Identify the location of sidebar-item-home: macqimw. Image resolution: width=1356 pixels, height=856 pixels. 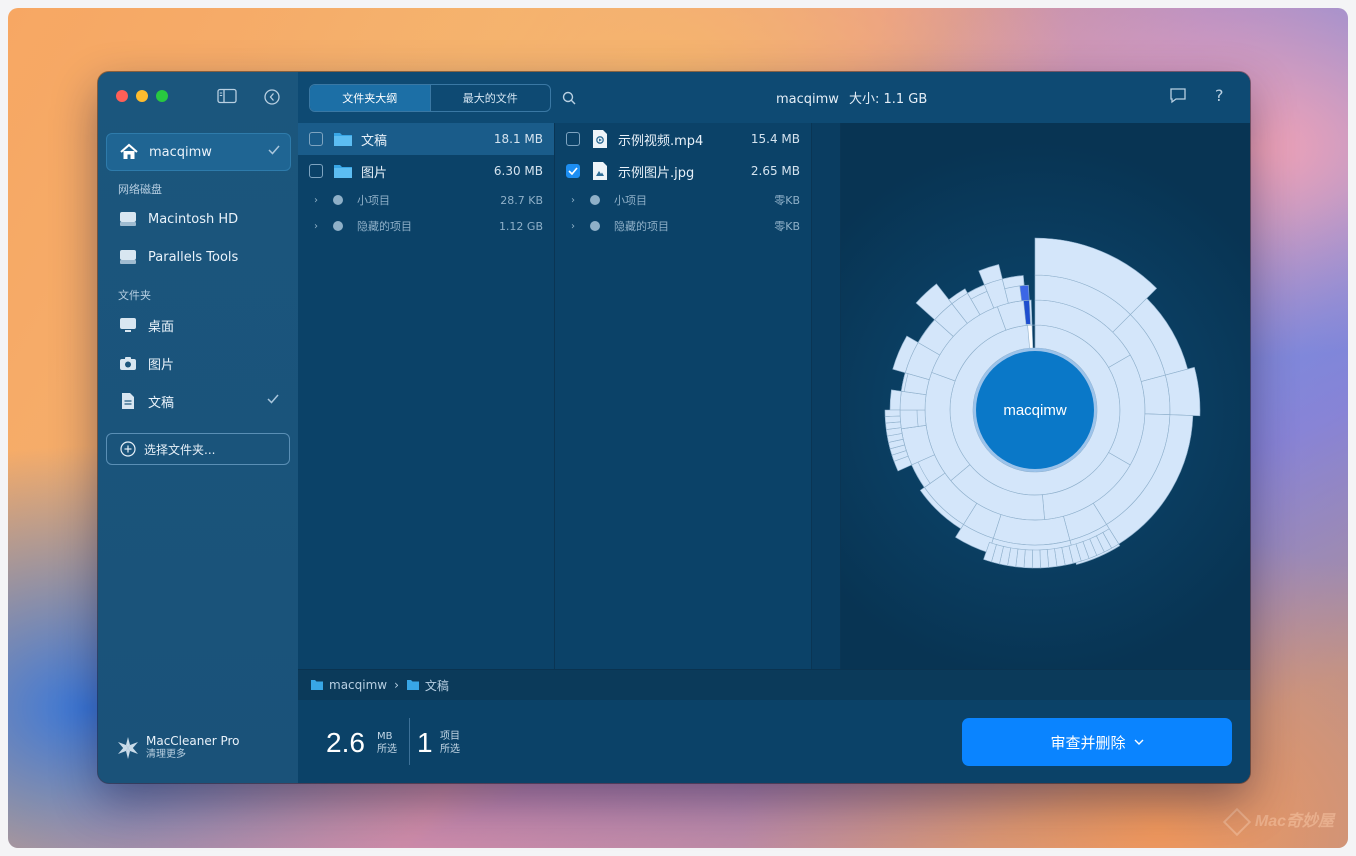
(198, 152).